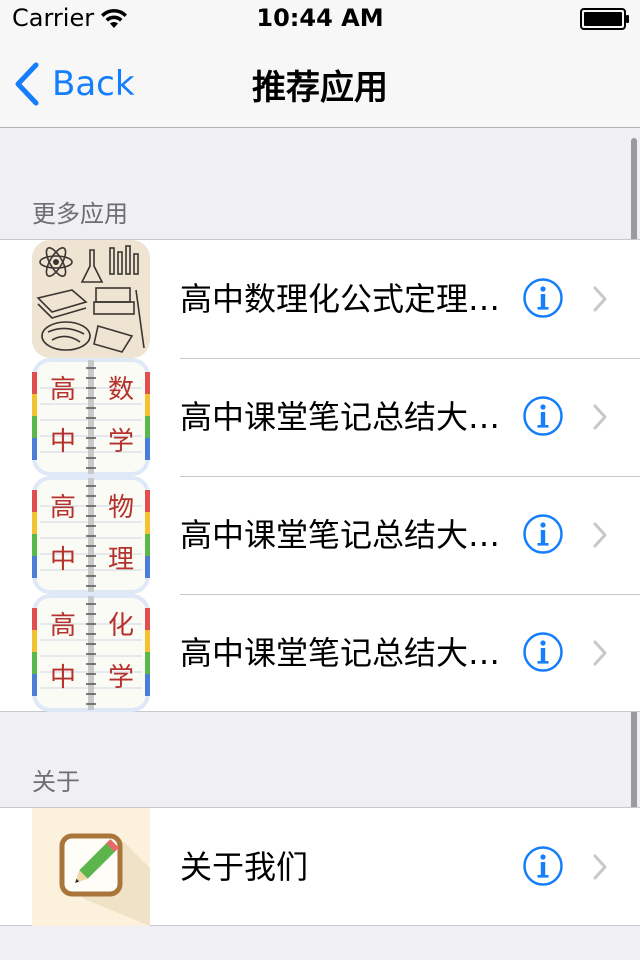  Describe the element at coordinates (604, 19) in the screenshot. I see `battery-icon` at that location.